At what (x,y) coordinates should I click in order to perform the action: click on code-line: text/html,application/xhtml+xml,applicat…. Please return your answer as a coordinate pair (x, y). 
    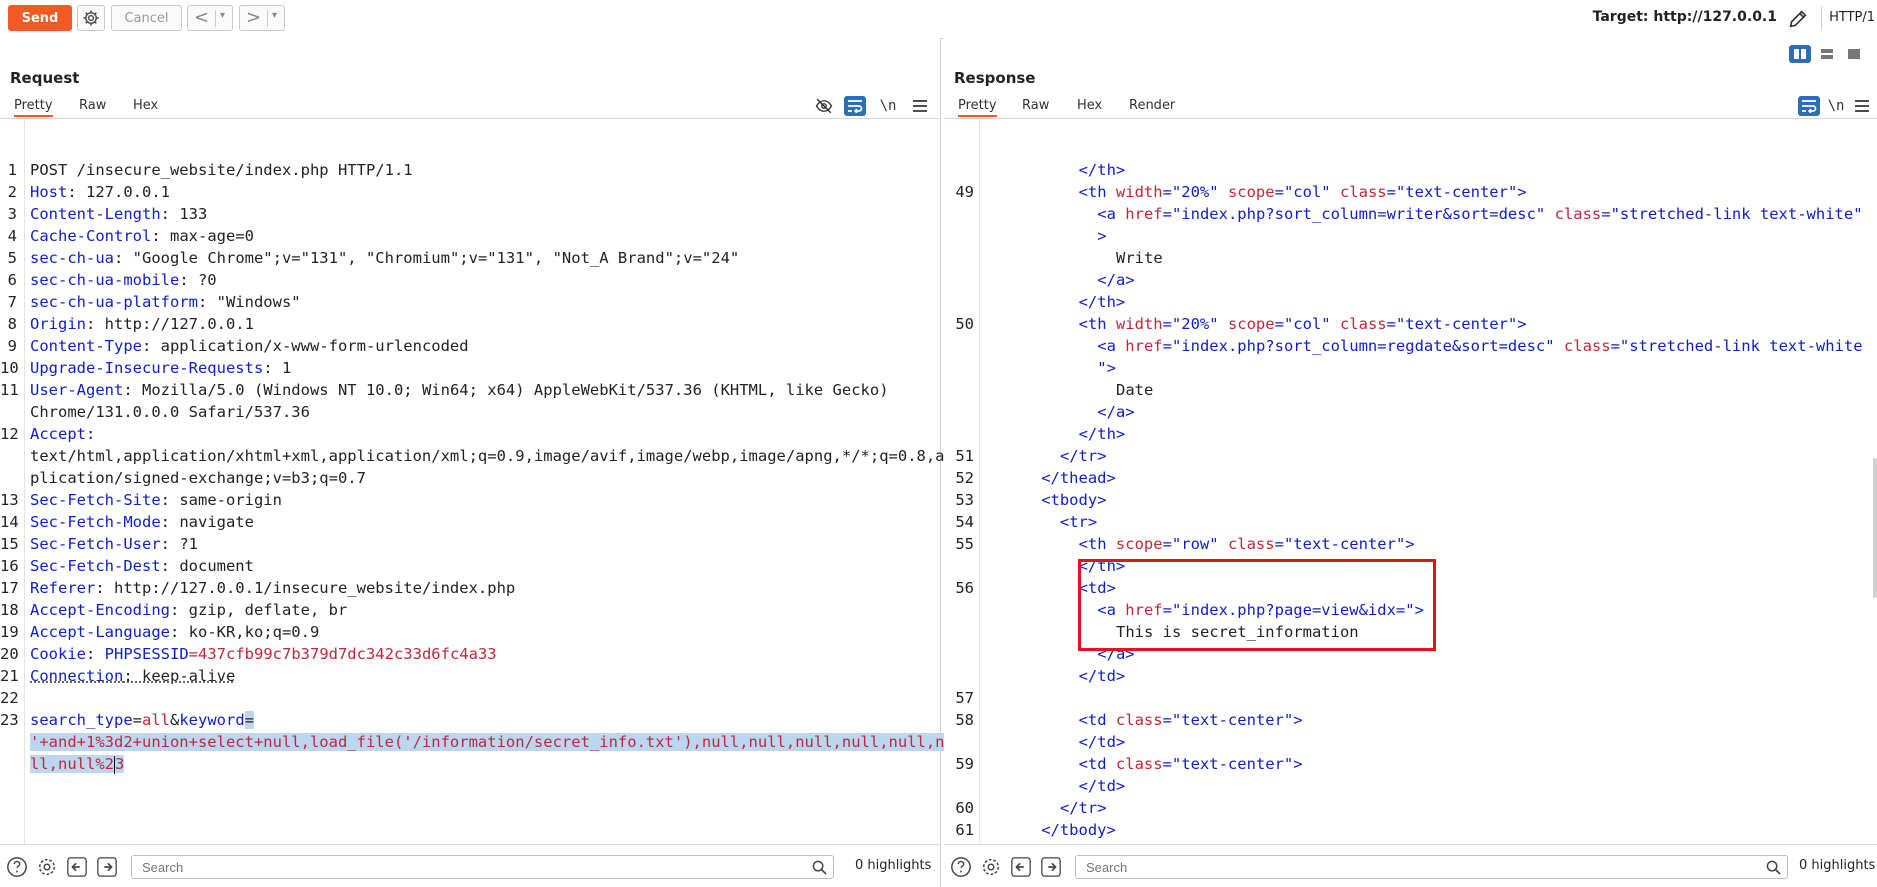
    Looking at the image, I should click on (492, 456).